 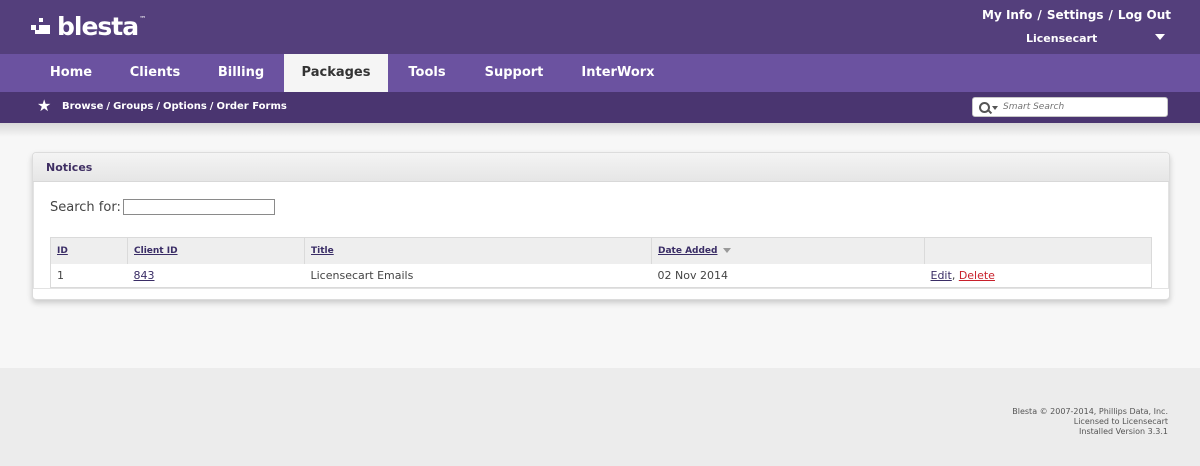 What do you see at coordinates (241, 73) in the screenshot?
I see `tab-billing: Billing` at bounding box center [241, 73].